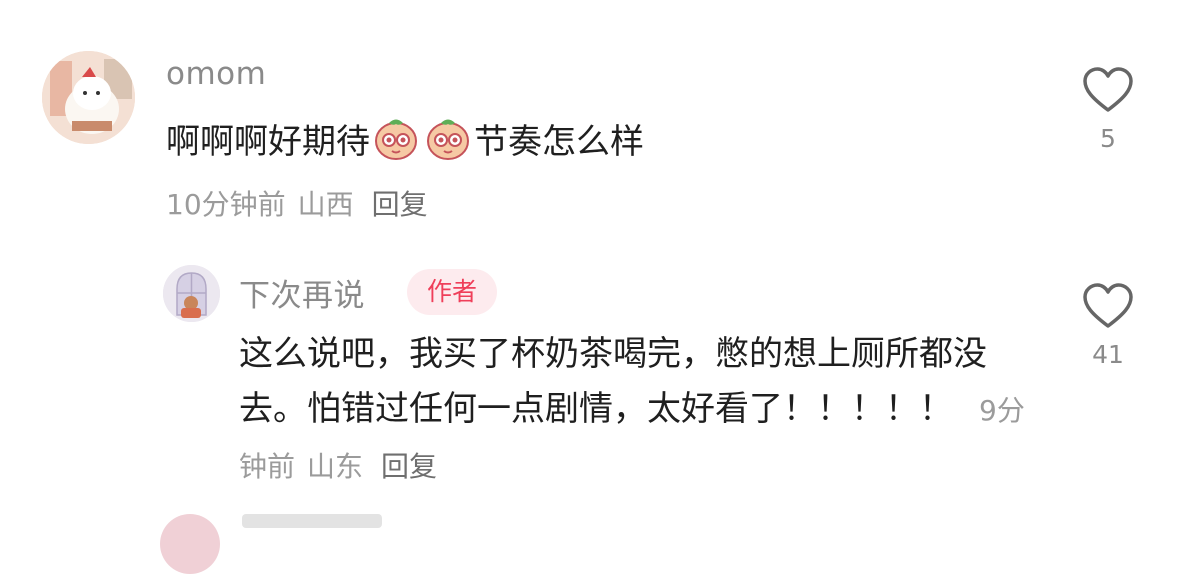 This screenshot has height=574, width=1179. Describe the element at coordinates (312, 521) in the screenshot. I see `comment-username-placeholder` at that location.